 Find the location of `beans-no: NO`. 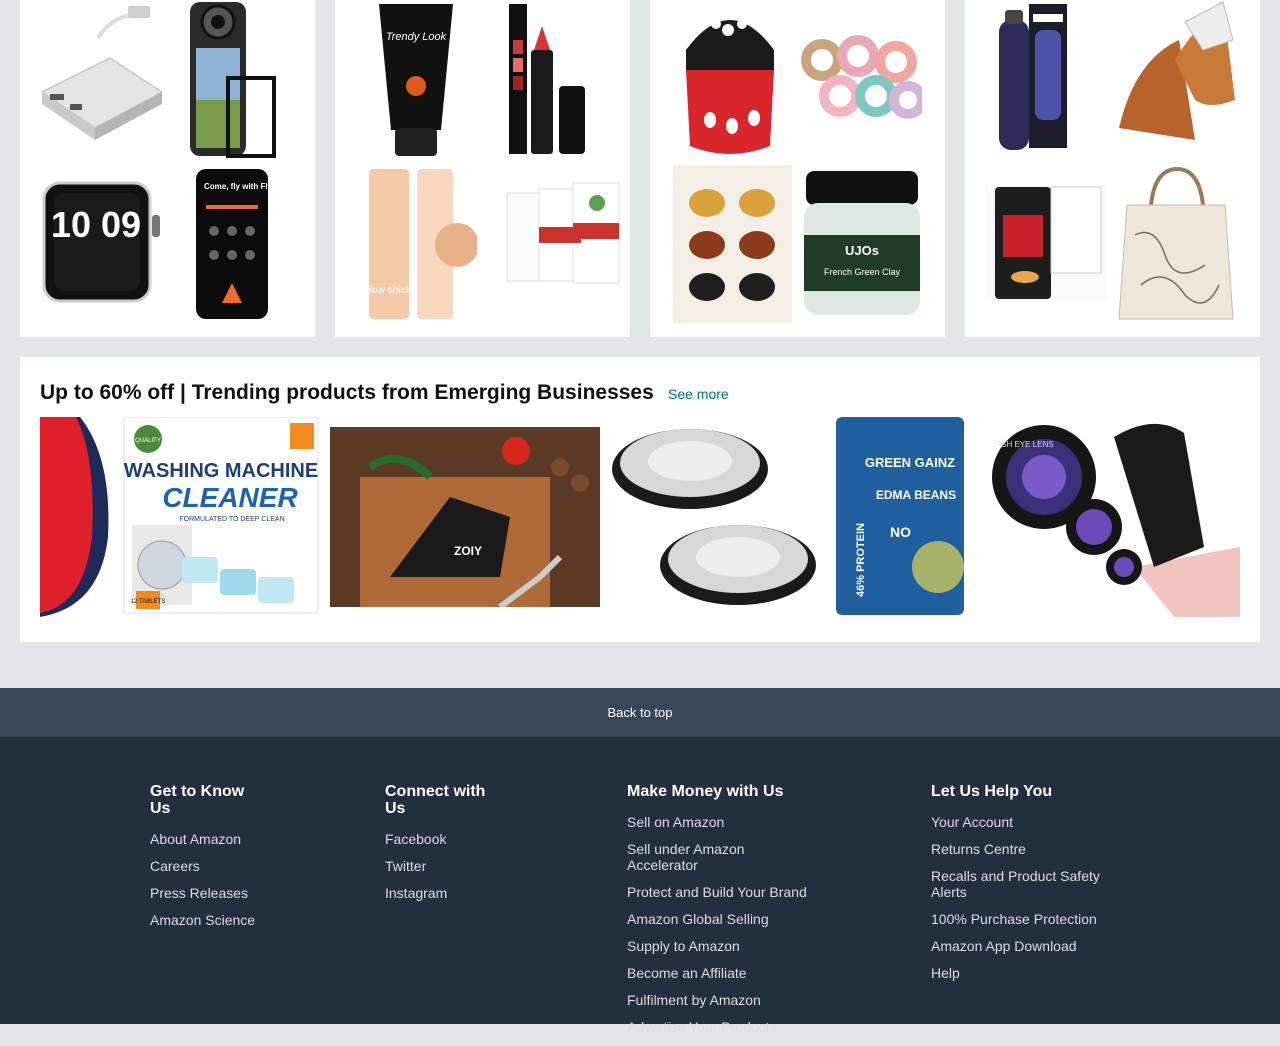

beans-no: NO is located at coordinates (900, 532).